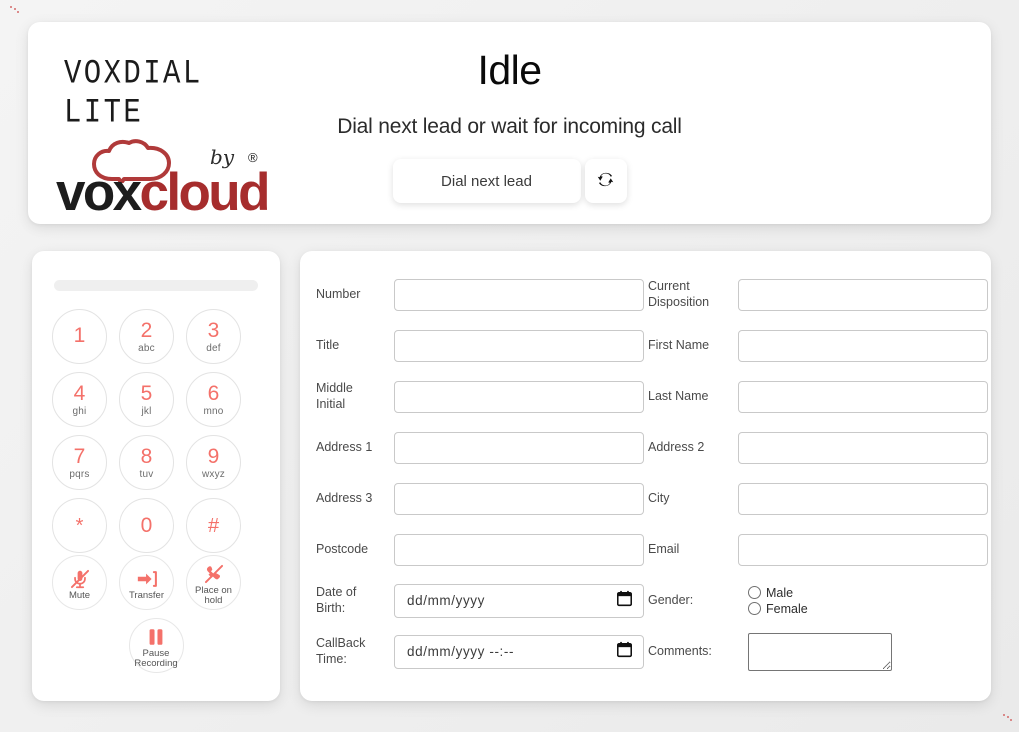 This screenshot has height=732, width=1019. What do you see at coordinates (344, 497) in the screenshot?
I see `address3-label: Address 3` at bounding box center [344, 497].